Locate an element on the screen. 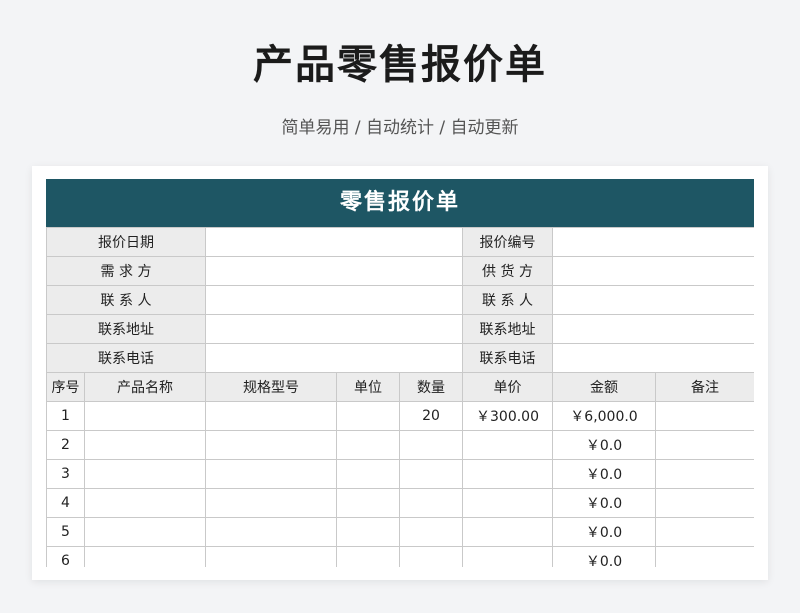 This screenshot has width=800, height=613. column-header: 单价 is located at coordinates (507, 387).